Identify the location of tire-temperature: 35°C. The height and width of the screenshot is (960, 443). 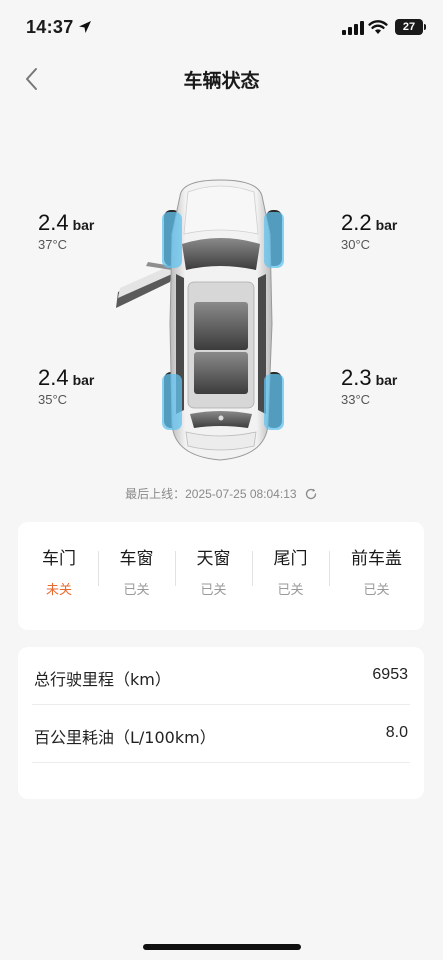
(53, 399).